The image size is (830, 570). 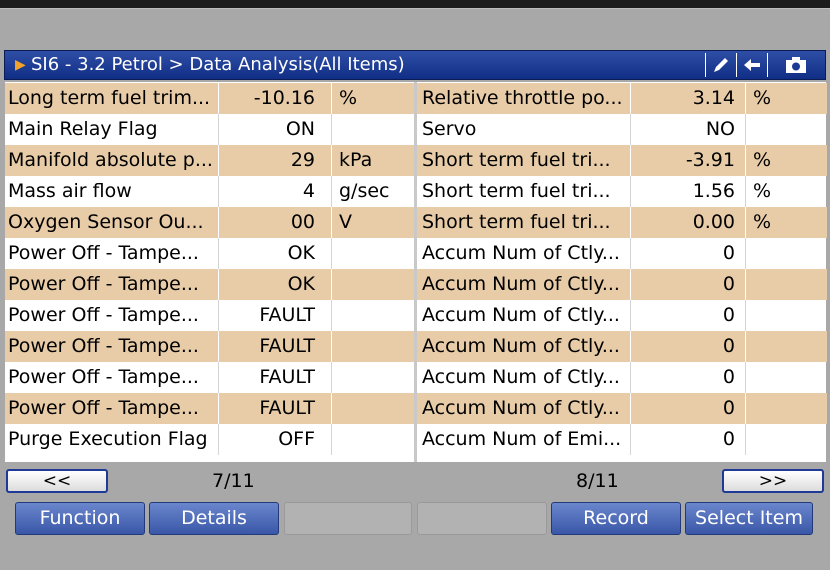 I want to click on prev-page-button: <<, so click(x=57, y=481).